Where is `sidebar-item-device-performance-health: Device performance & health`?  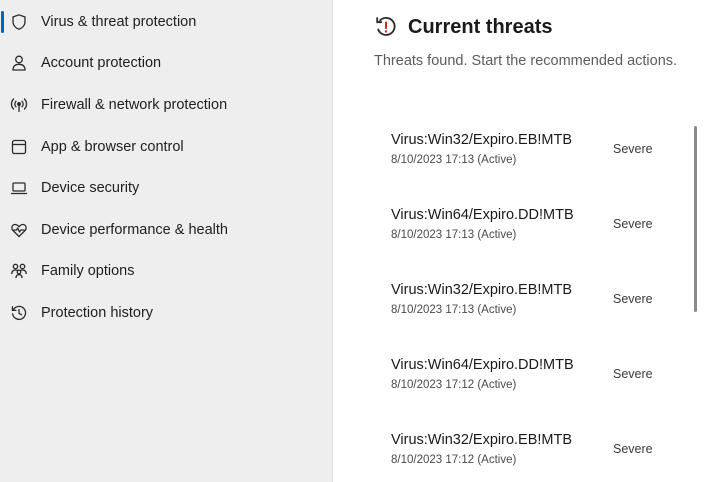
sidebar-item-device-performance-health: Device performance & health is located at coordinates (166, 230).